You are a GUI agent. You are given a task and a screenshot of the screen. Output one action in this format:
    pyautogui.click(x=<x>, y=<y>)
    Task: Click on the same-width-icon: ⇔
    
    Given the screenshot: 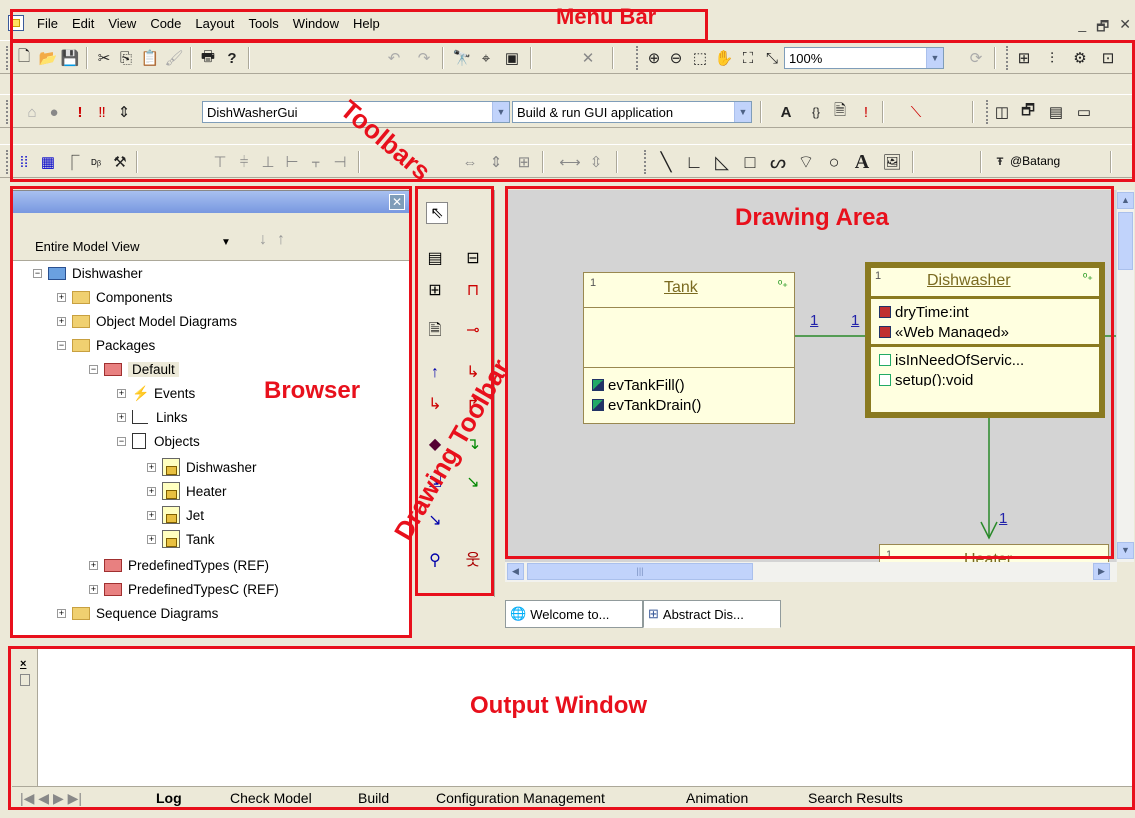 What is the action you would take?
    pyautogui.click(x=470, y=162)
    